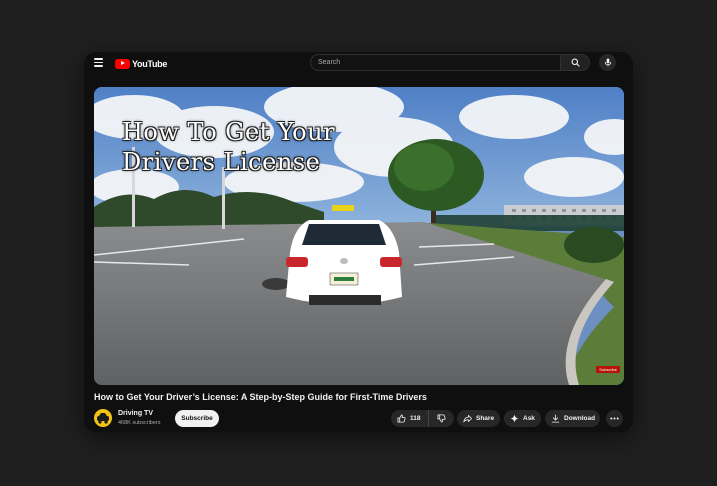  I want to click on youtube-play-logo-icon, so click(122, 63).